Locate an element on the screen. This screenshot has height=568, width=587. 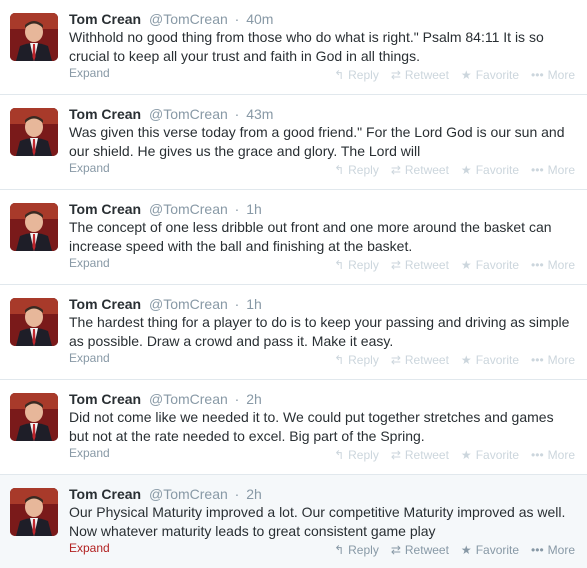
tweet-timestamp: 40m is located at coordinates (259, 19).